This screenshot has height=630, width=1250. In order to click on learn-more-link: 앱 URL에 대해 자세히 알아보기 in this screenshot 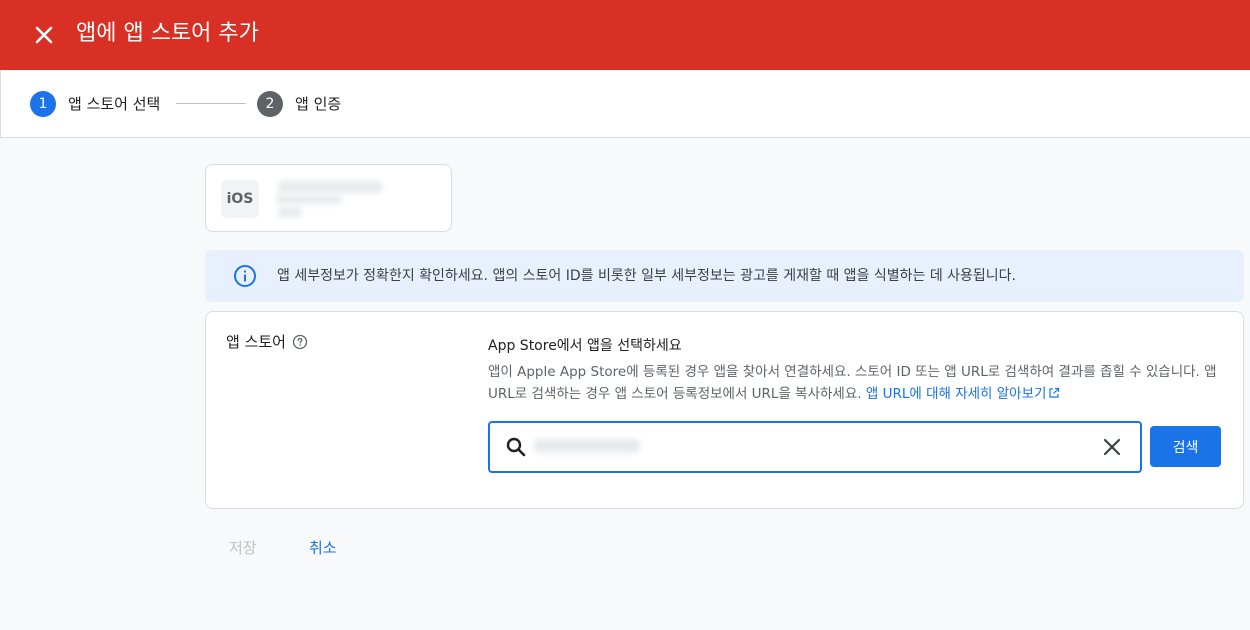, I will do `click(963, 394)`.